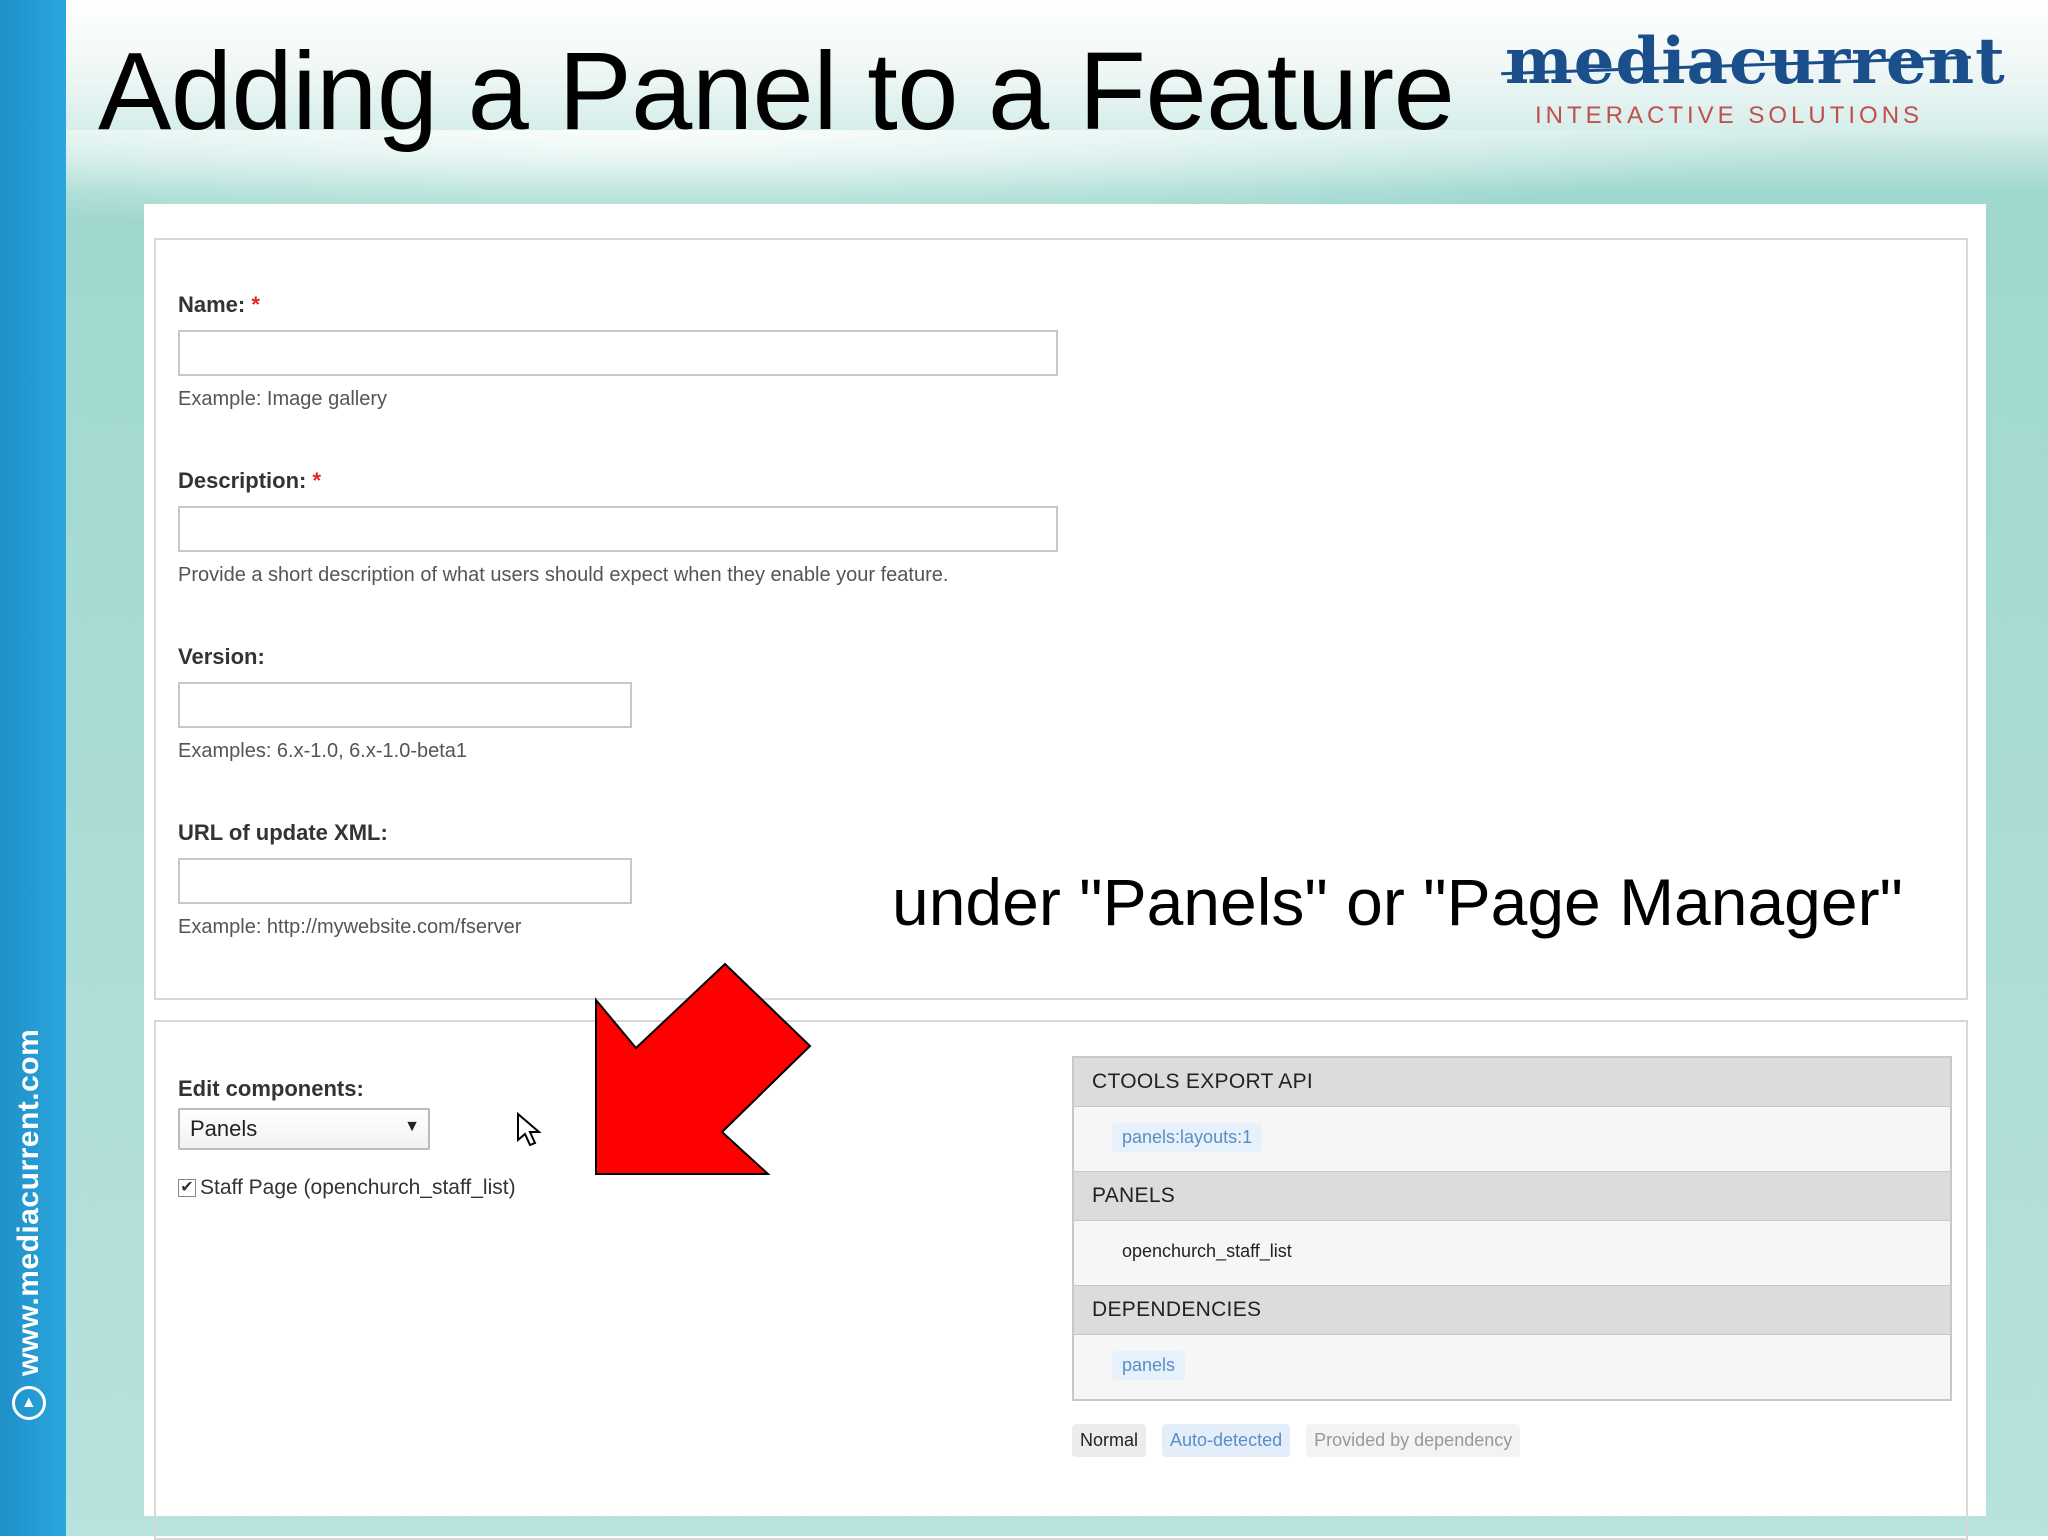  What do you see at coordinates (1397, 902) in the screenshot?
I see `slide-annotation: under "Panels" or "Page Manager"` at bounding box center [1397, 902].